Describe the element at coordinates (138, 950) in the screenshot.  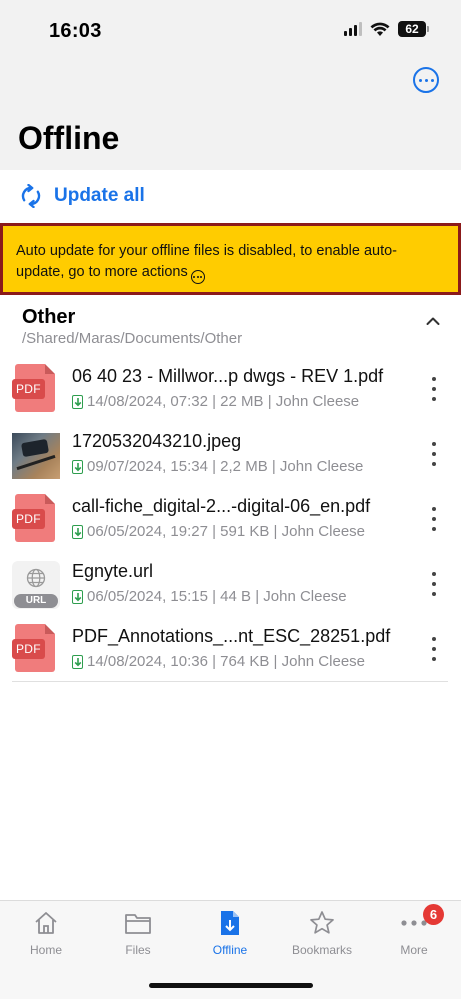
I see `tab-files-label: Files` at that location.